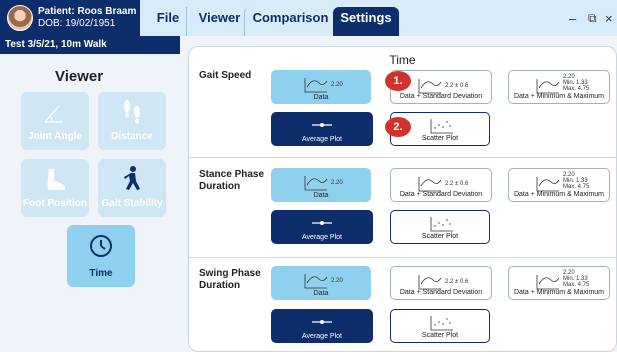 Image resolution: width=617 pixels, height=352 pixels. Describe the element at coordinates (77, 23) in the screenshot. I see `patient-dob: DOB: 19/02/1951` at that location.